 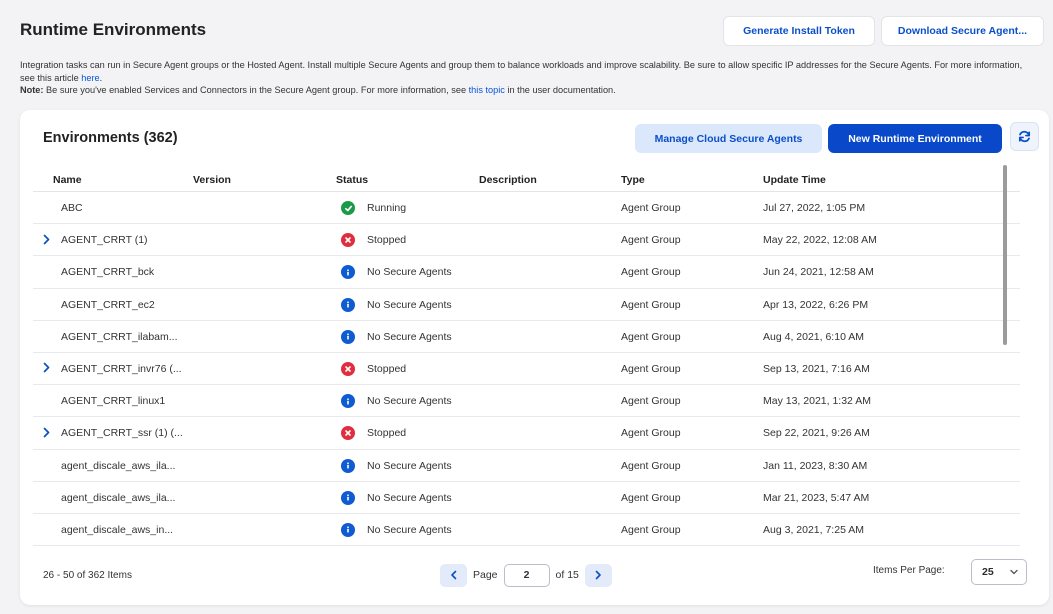 I want to click on note-end: in the user documentation., so click(x=560, y=90).